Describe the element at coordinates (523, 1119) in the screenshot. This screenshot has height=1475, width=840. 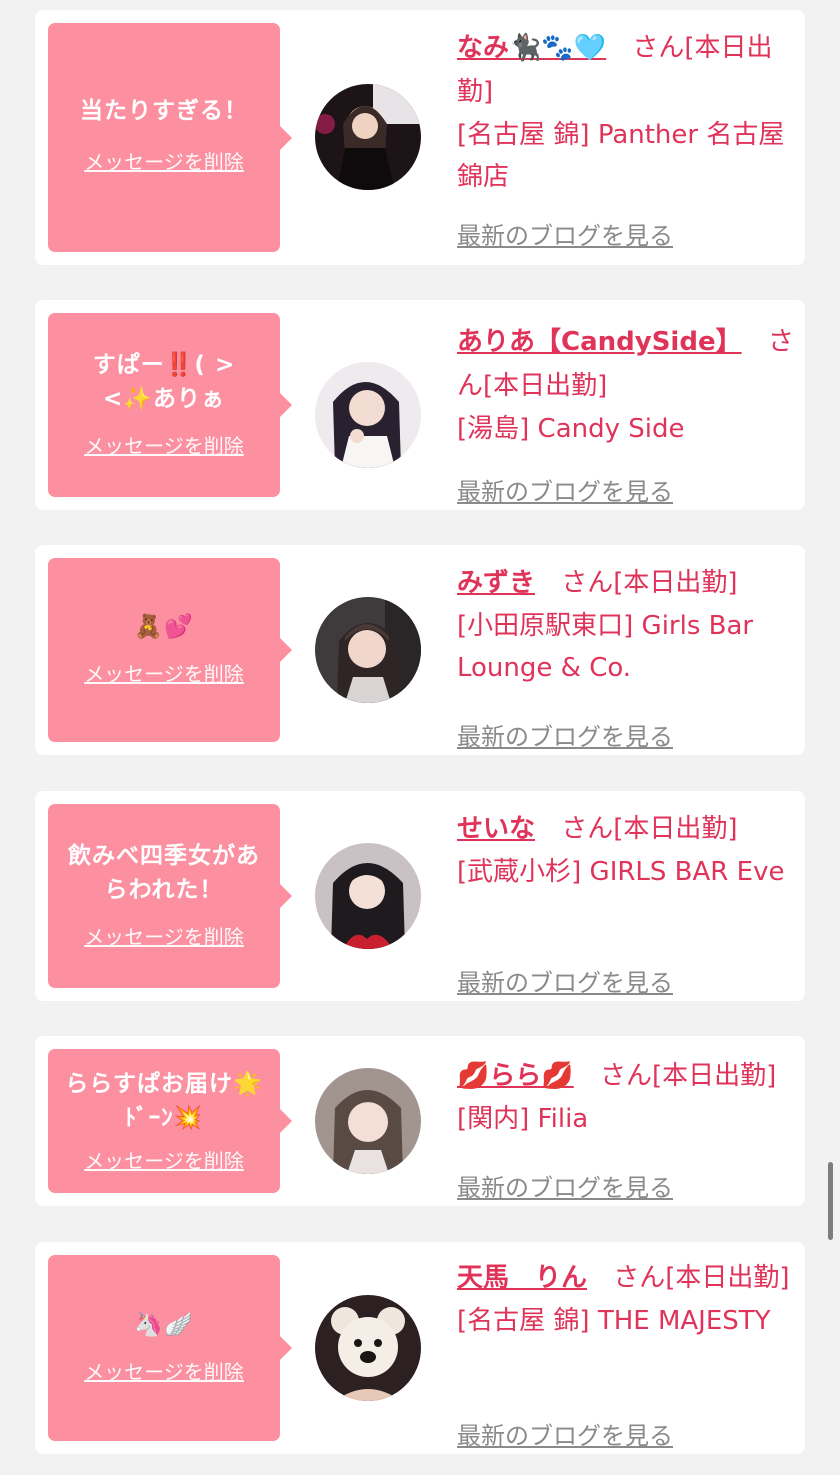
I see `shop-name: [関内] Filia` at that location.